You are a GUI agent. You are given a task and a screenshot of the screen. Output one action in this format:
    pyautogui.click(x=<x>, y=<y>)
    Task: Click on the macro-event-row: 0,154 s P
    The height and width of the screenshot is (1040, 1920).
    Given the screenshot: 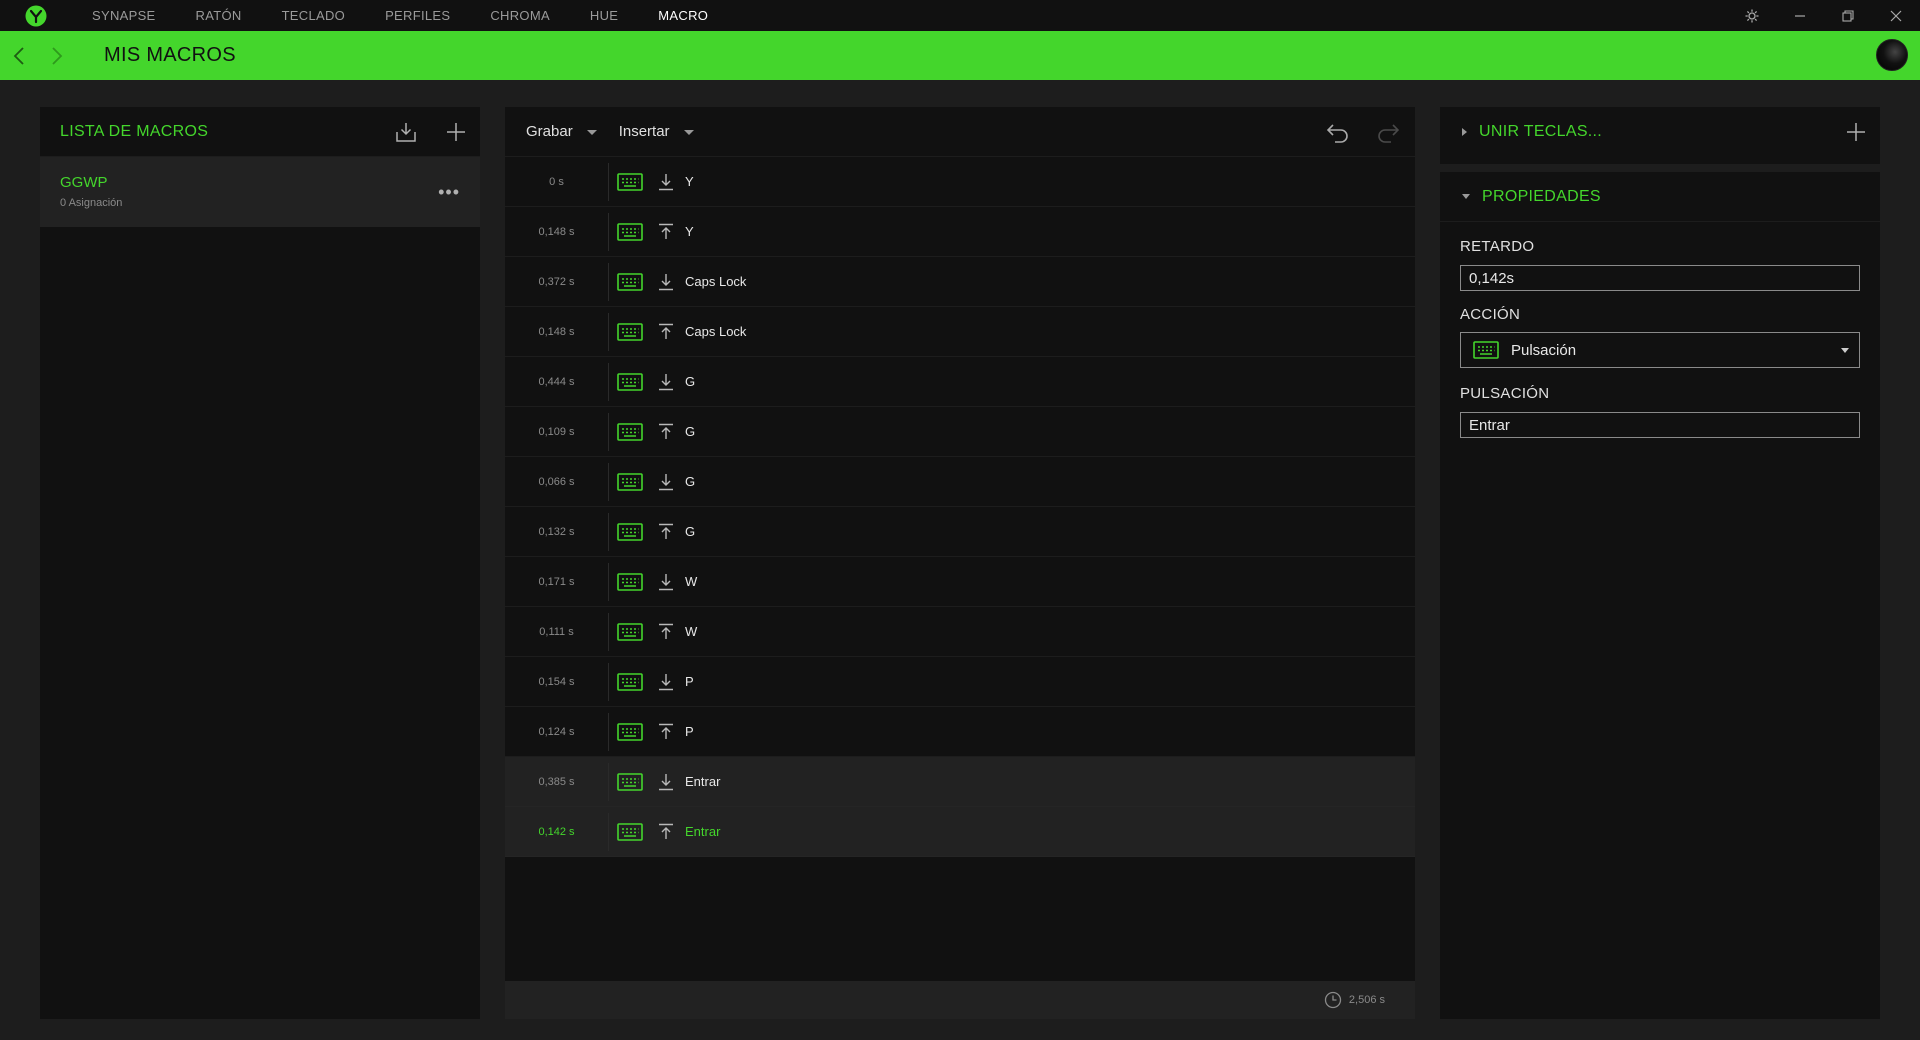 What is the action you would take?
    pyautogui.click(x=960, y=682)
    